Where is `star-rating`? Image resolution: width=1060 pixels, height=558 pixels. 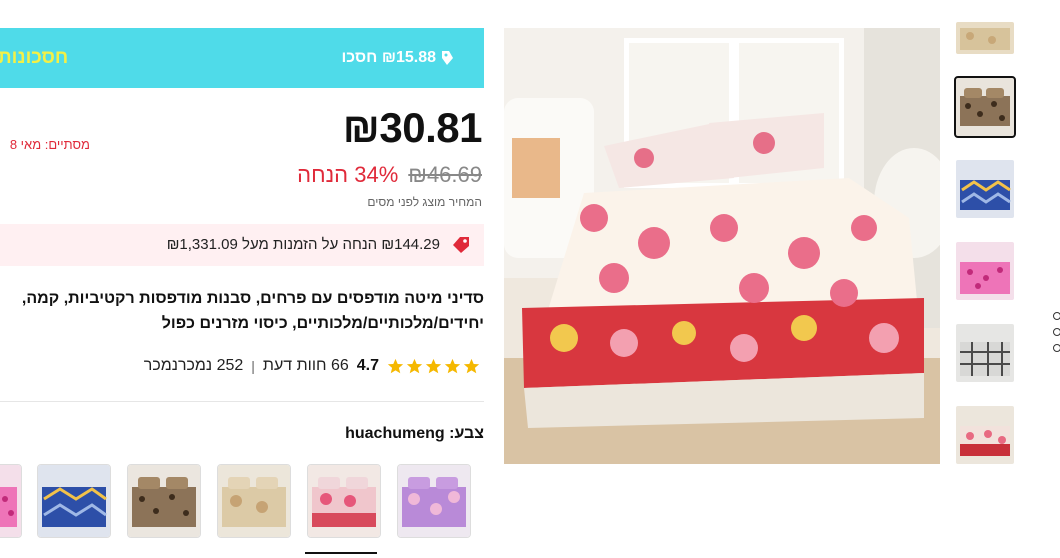
star-rating is located at coordinates (433, 366).